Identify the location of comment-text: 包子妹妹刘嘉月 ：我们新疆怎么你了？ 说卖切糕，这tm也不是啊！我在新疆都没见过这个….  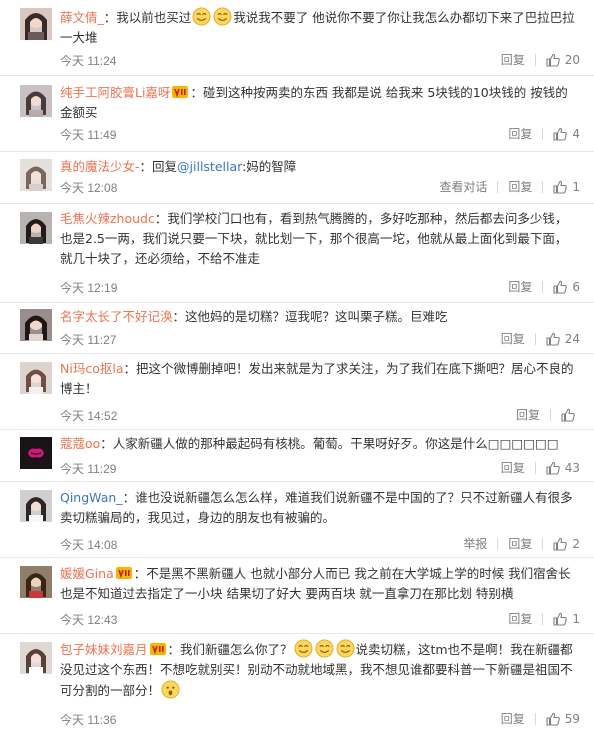
(318, 670).